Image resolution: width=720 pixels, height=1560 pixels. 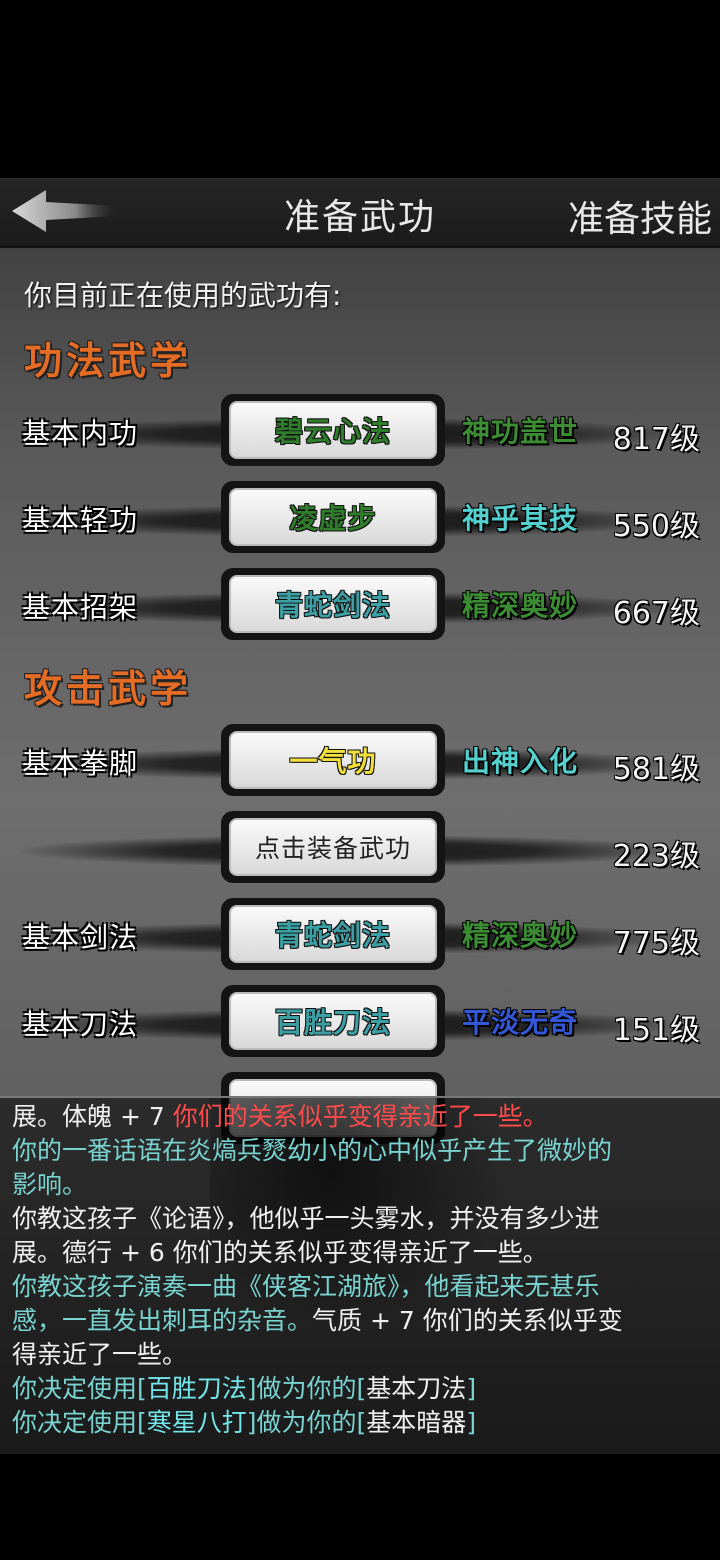 I want to click on section-title-neigong: 功法武学, so click(x=108, y=360).